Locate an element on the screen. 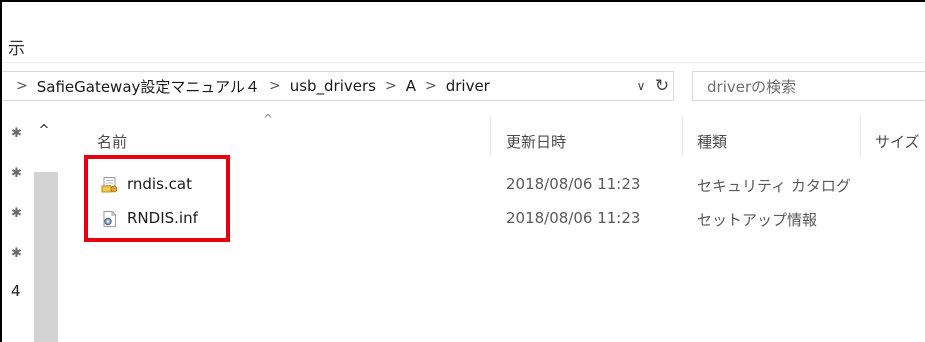 This screenshot has height=342, width=925. sort-ascending-icon: ^ is located at coordinates (268, 119).